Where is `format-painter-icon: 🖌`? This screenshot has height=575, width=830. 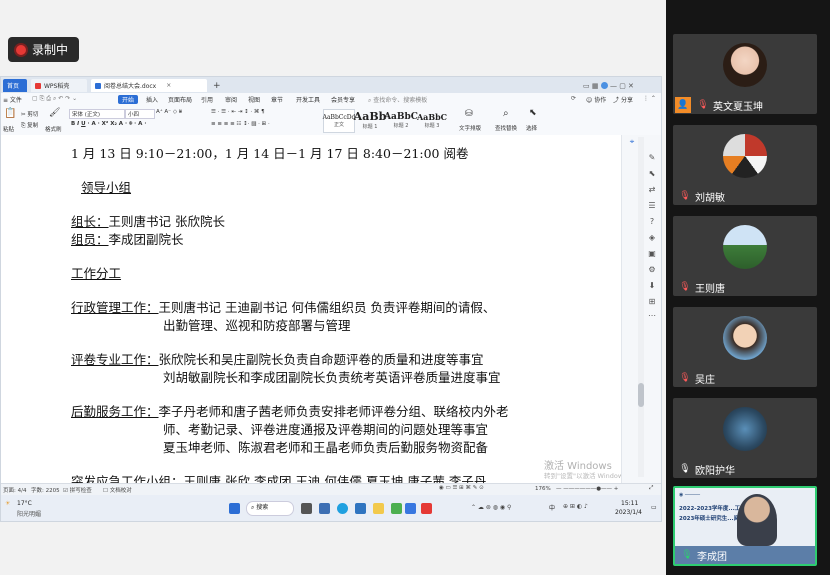 format-painter-icon: 🖌 is located at coordinates (54, 113).